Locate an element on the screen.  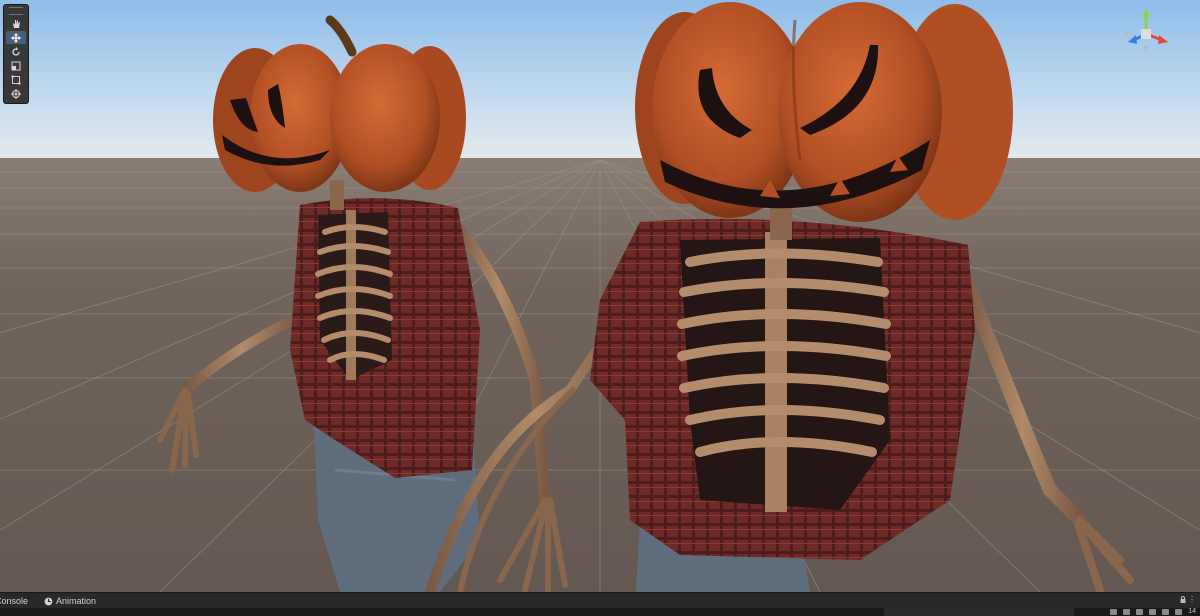
rotate-icon is located at coordinates (16, 51).